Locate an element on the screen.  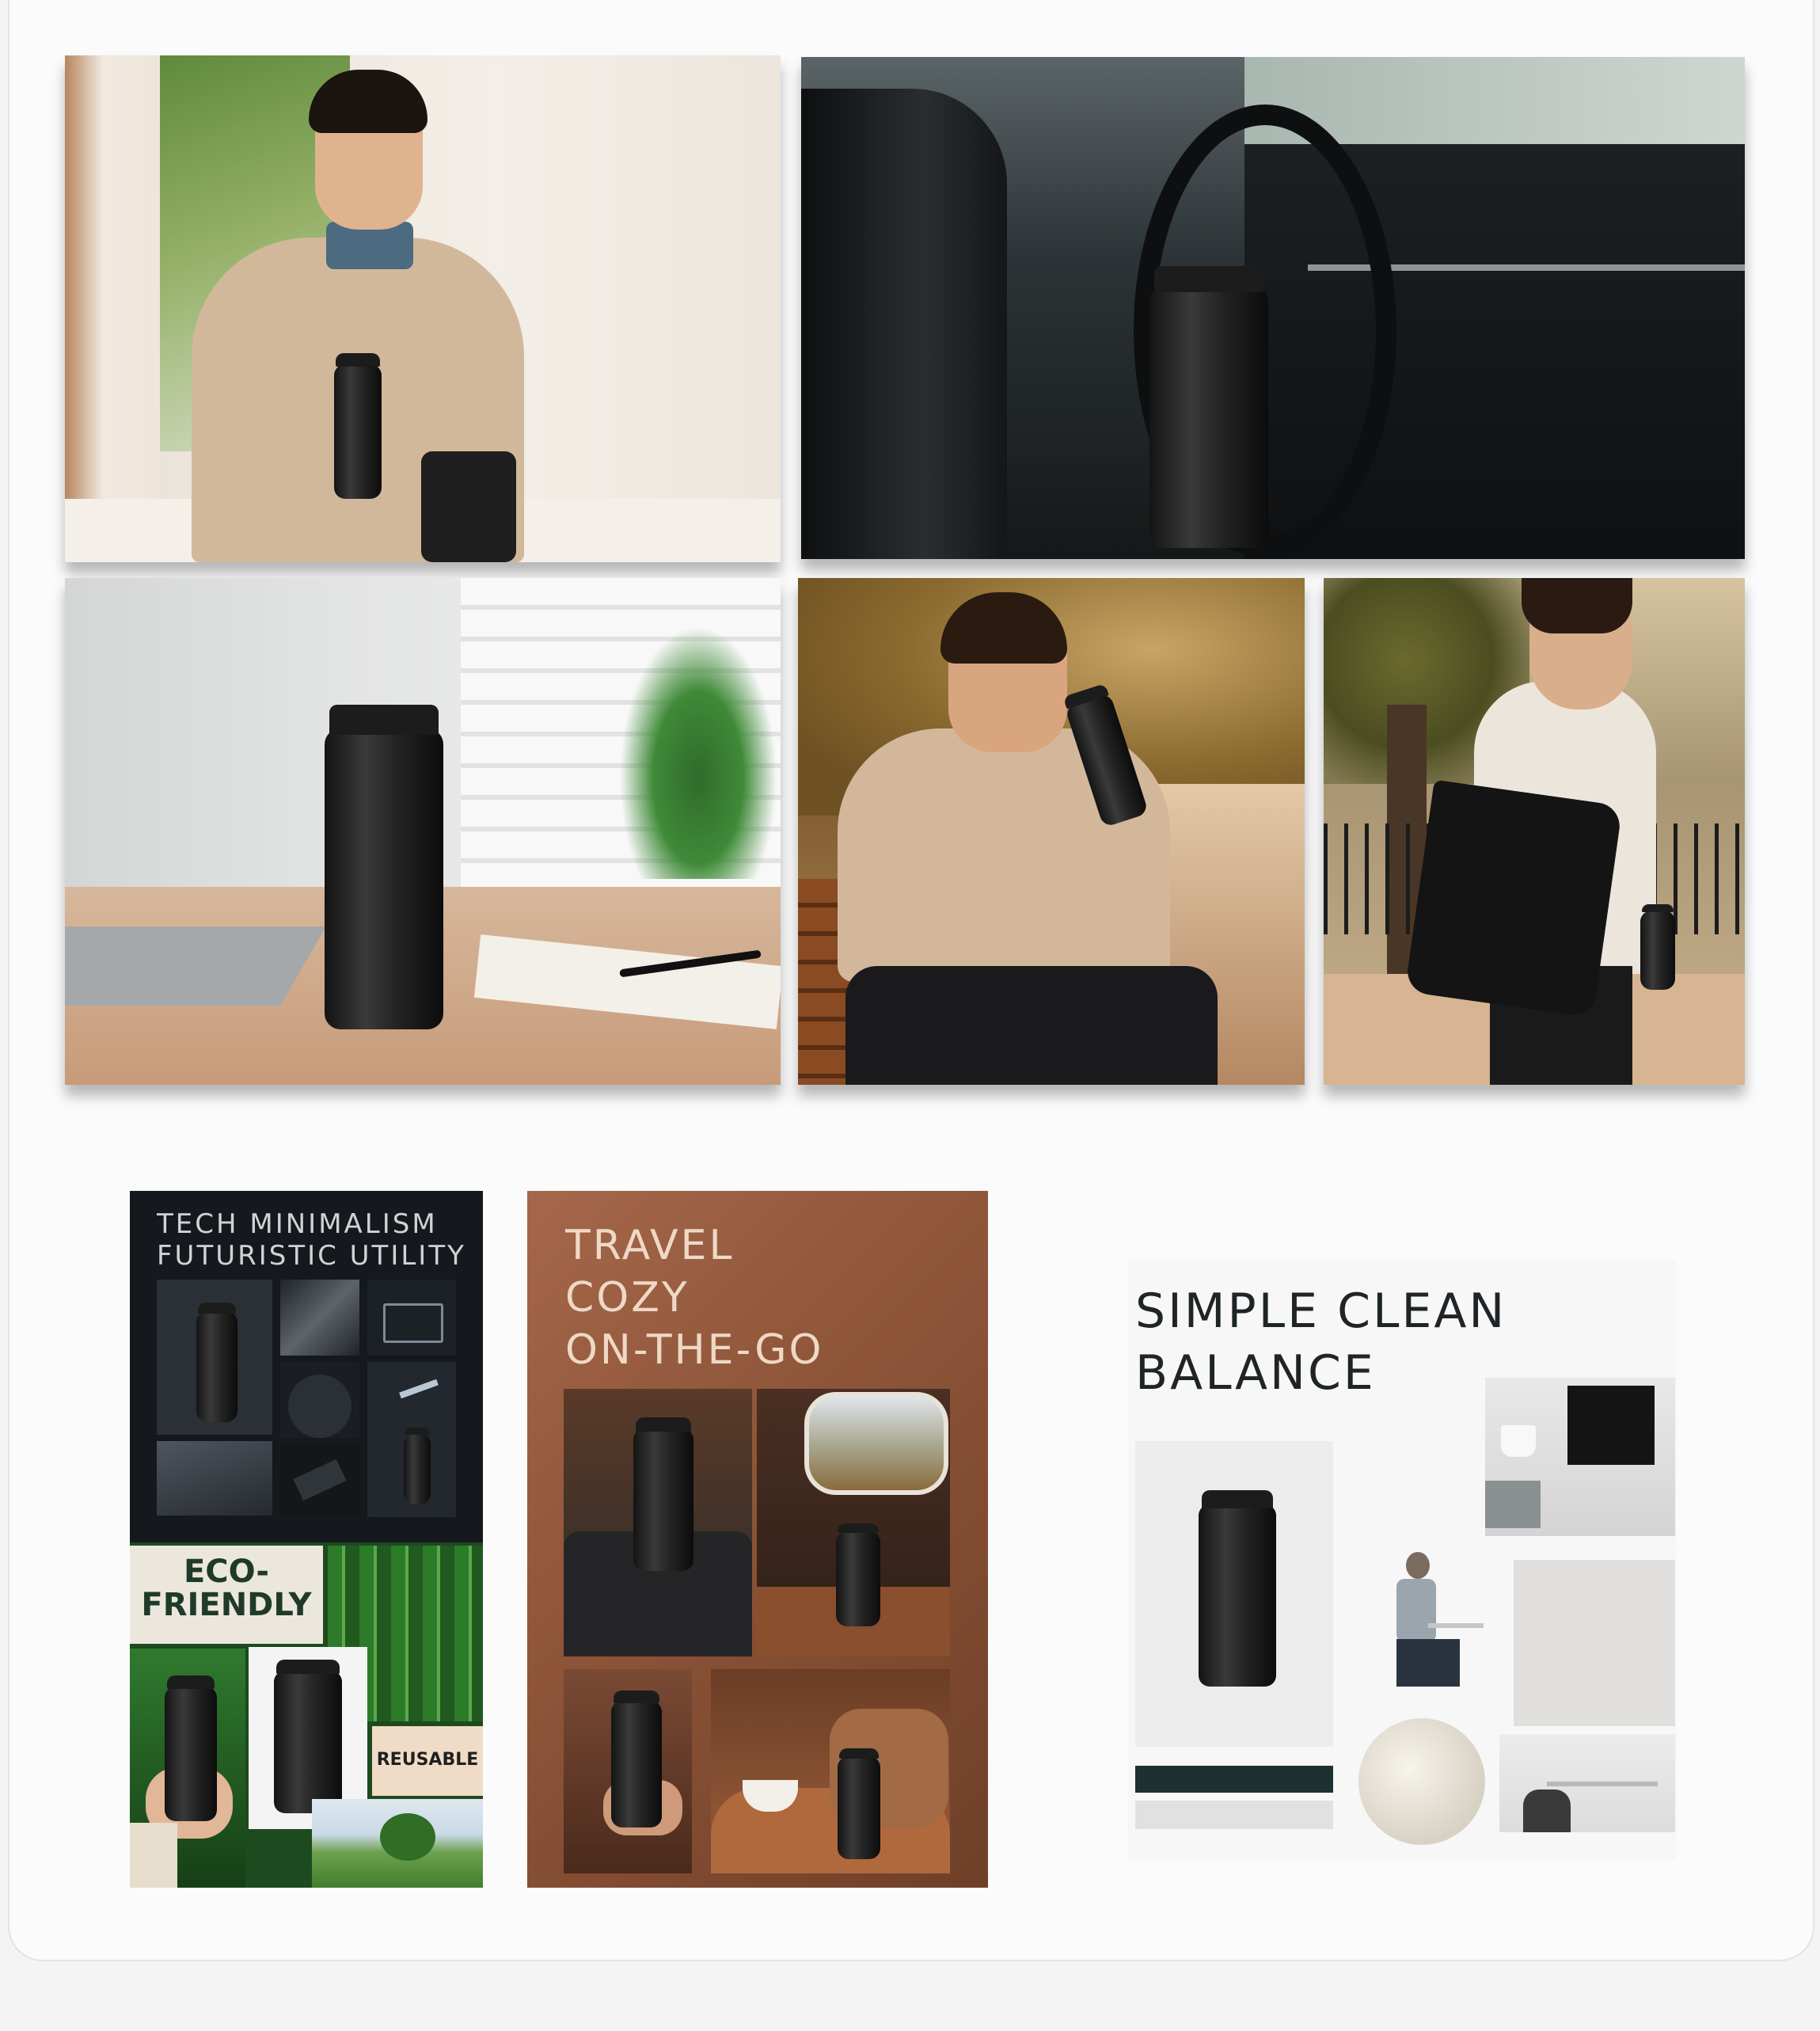
simple-tile-room is located at coordinates (1587, 1783).